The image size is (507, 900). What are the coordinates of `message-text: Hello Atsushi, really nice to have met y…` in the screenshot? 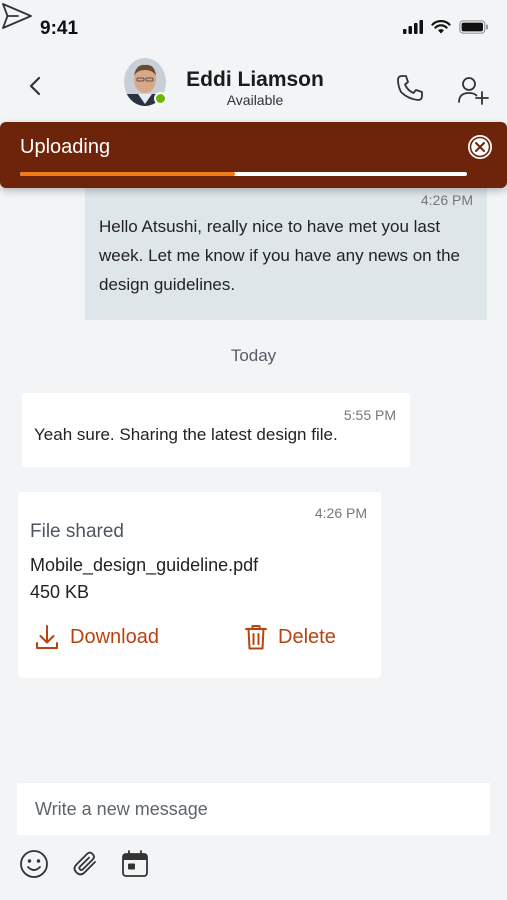 It's located at (279, 255).